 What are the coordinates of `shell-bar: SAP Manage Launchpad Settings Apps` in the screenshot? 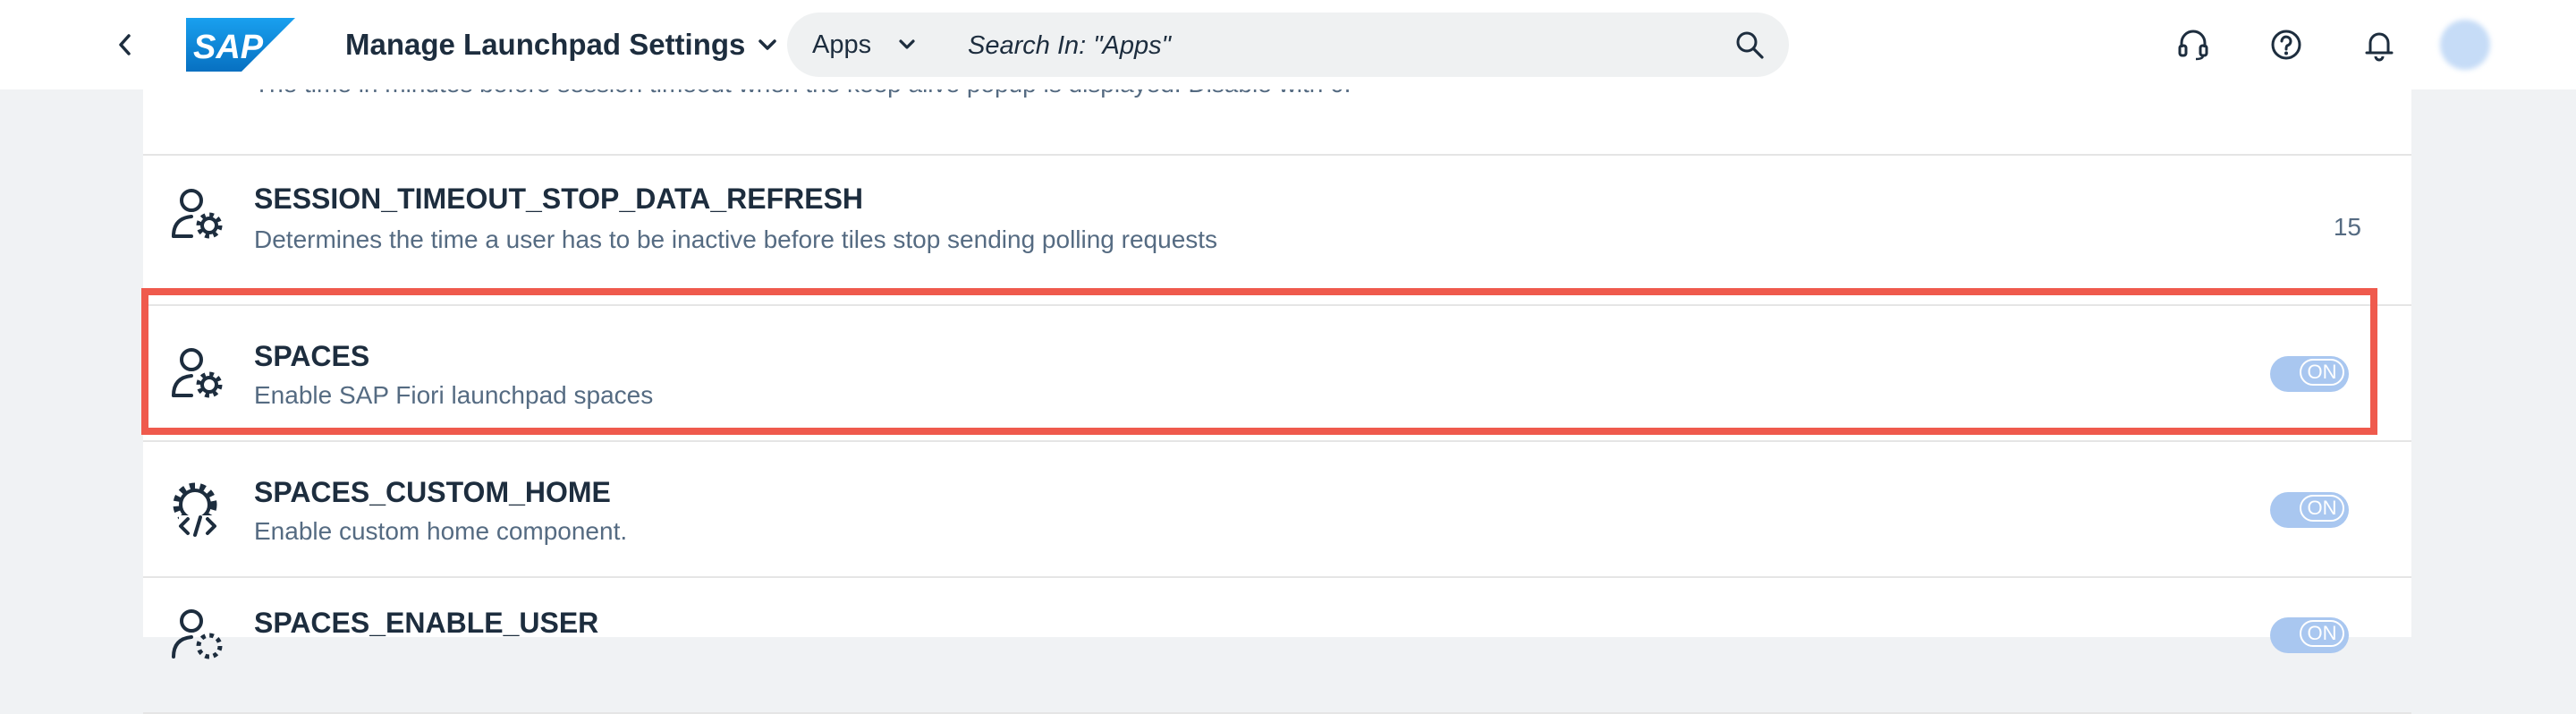 It's located at (1288, 44).